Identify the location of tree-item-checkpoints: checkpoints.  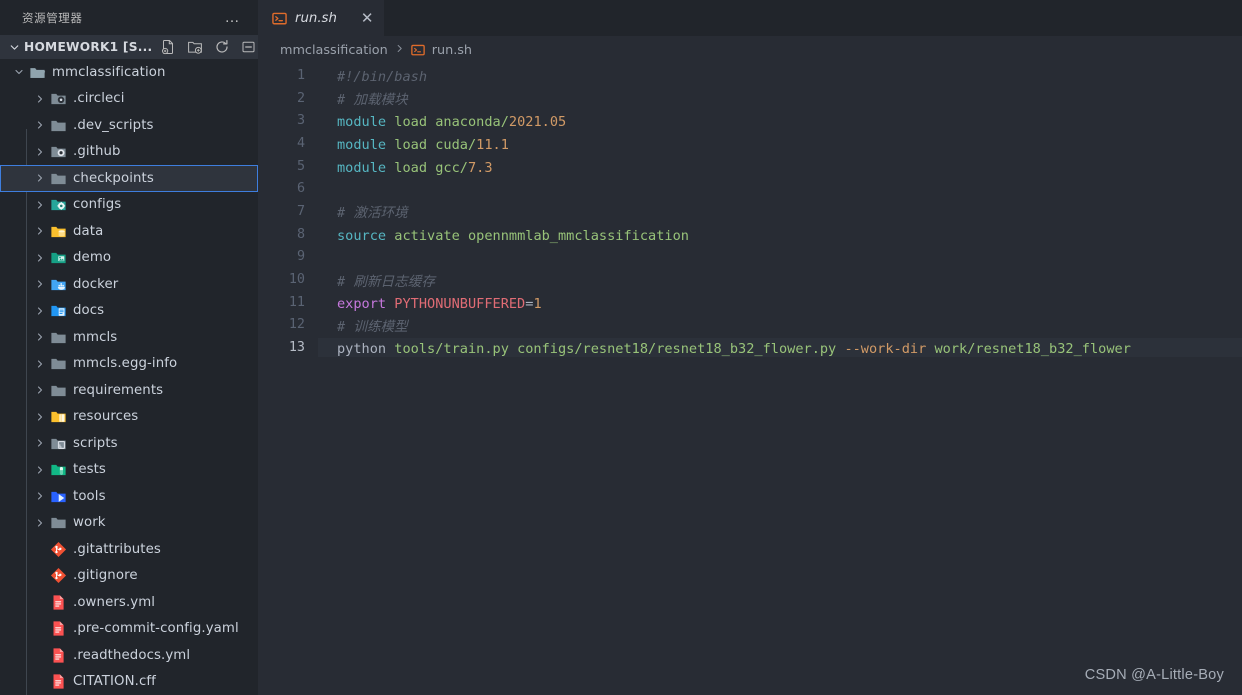
(129, 178).